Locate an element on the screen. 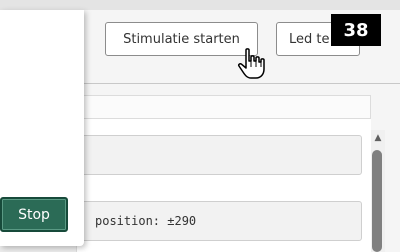 This screenshot has height=252, width=400. log-entry: position: ±290 is located at coordinates (221, 221).